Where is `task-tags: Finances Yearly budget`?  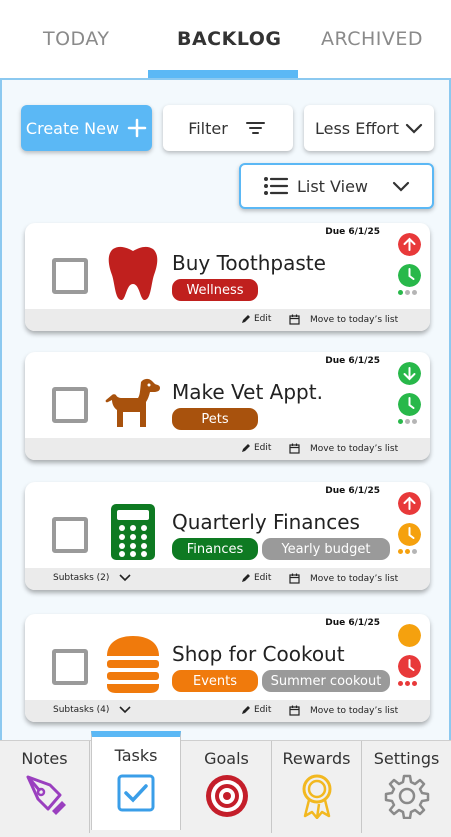 task-tags: Finances Yearly budget is located at coordinates (281, 549).